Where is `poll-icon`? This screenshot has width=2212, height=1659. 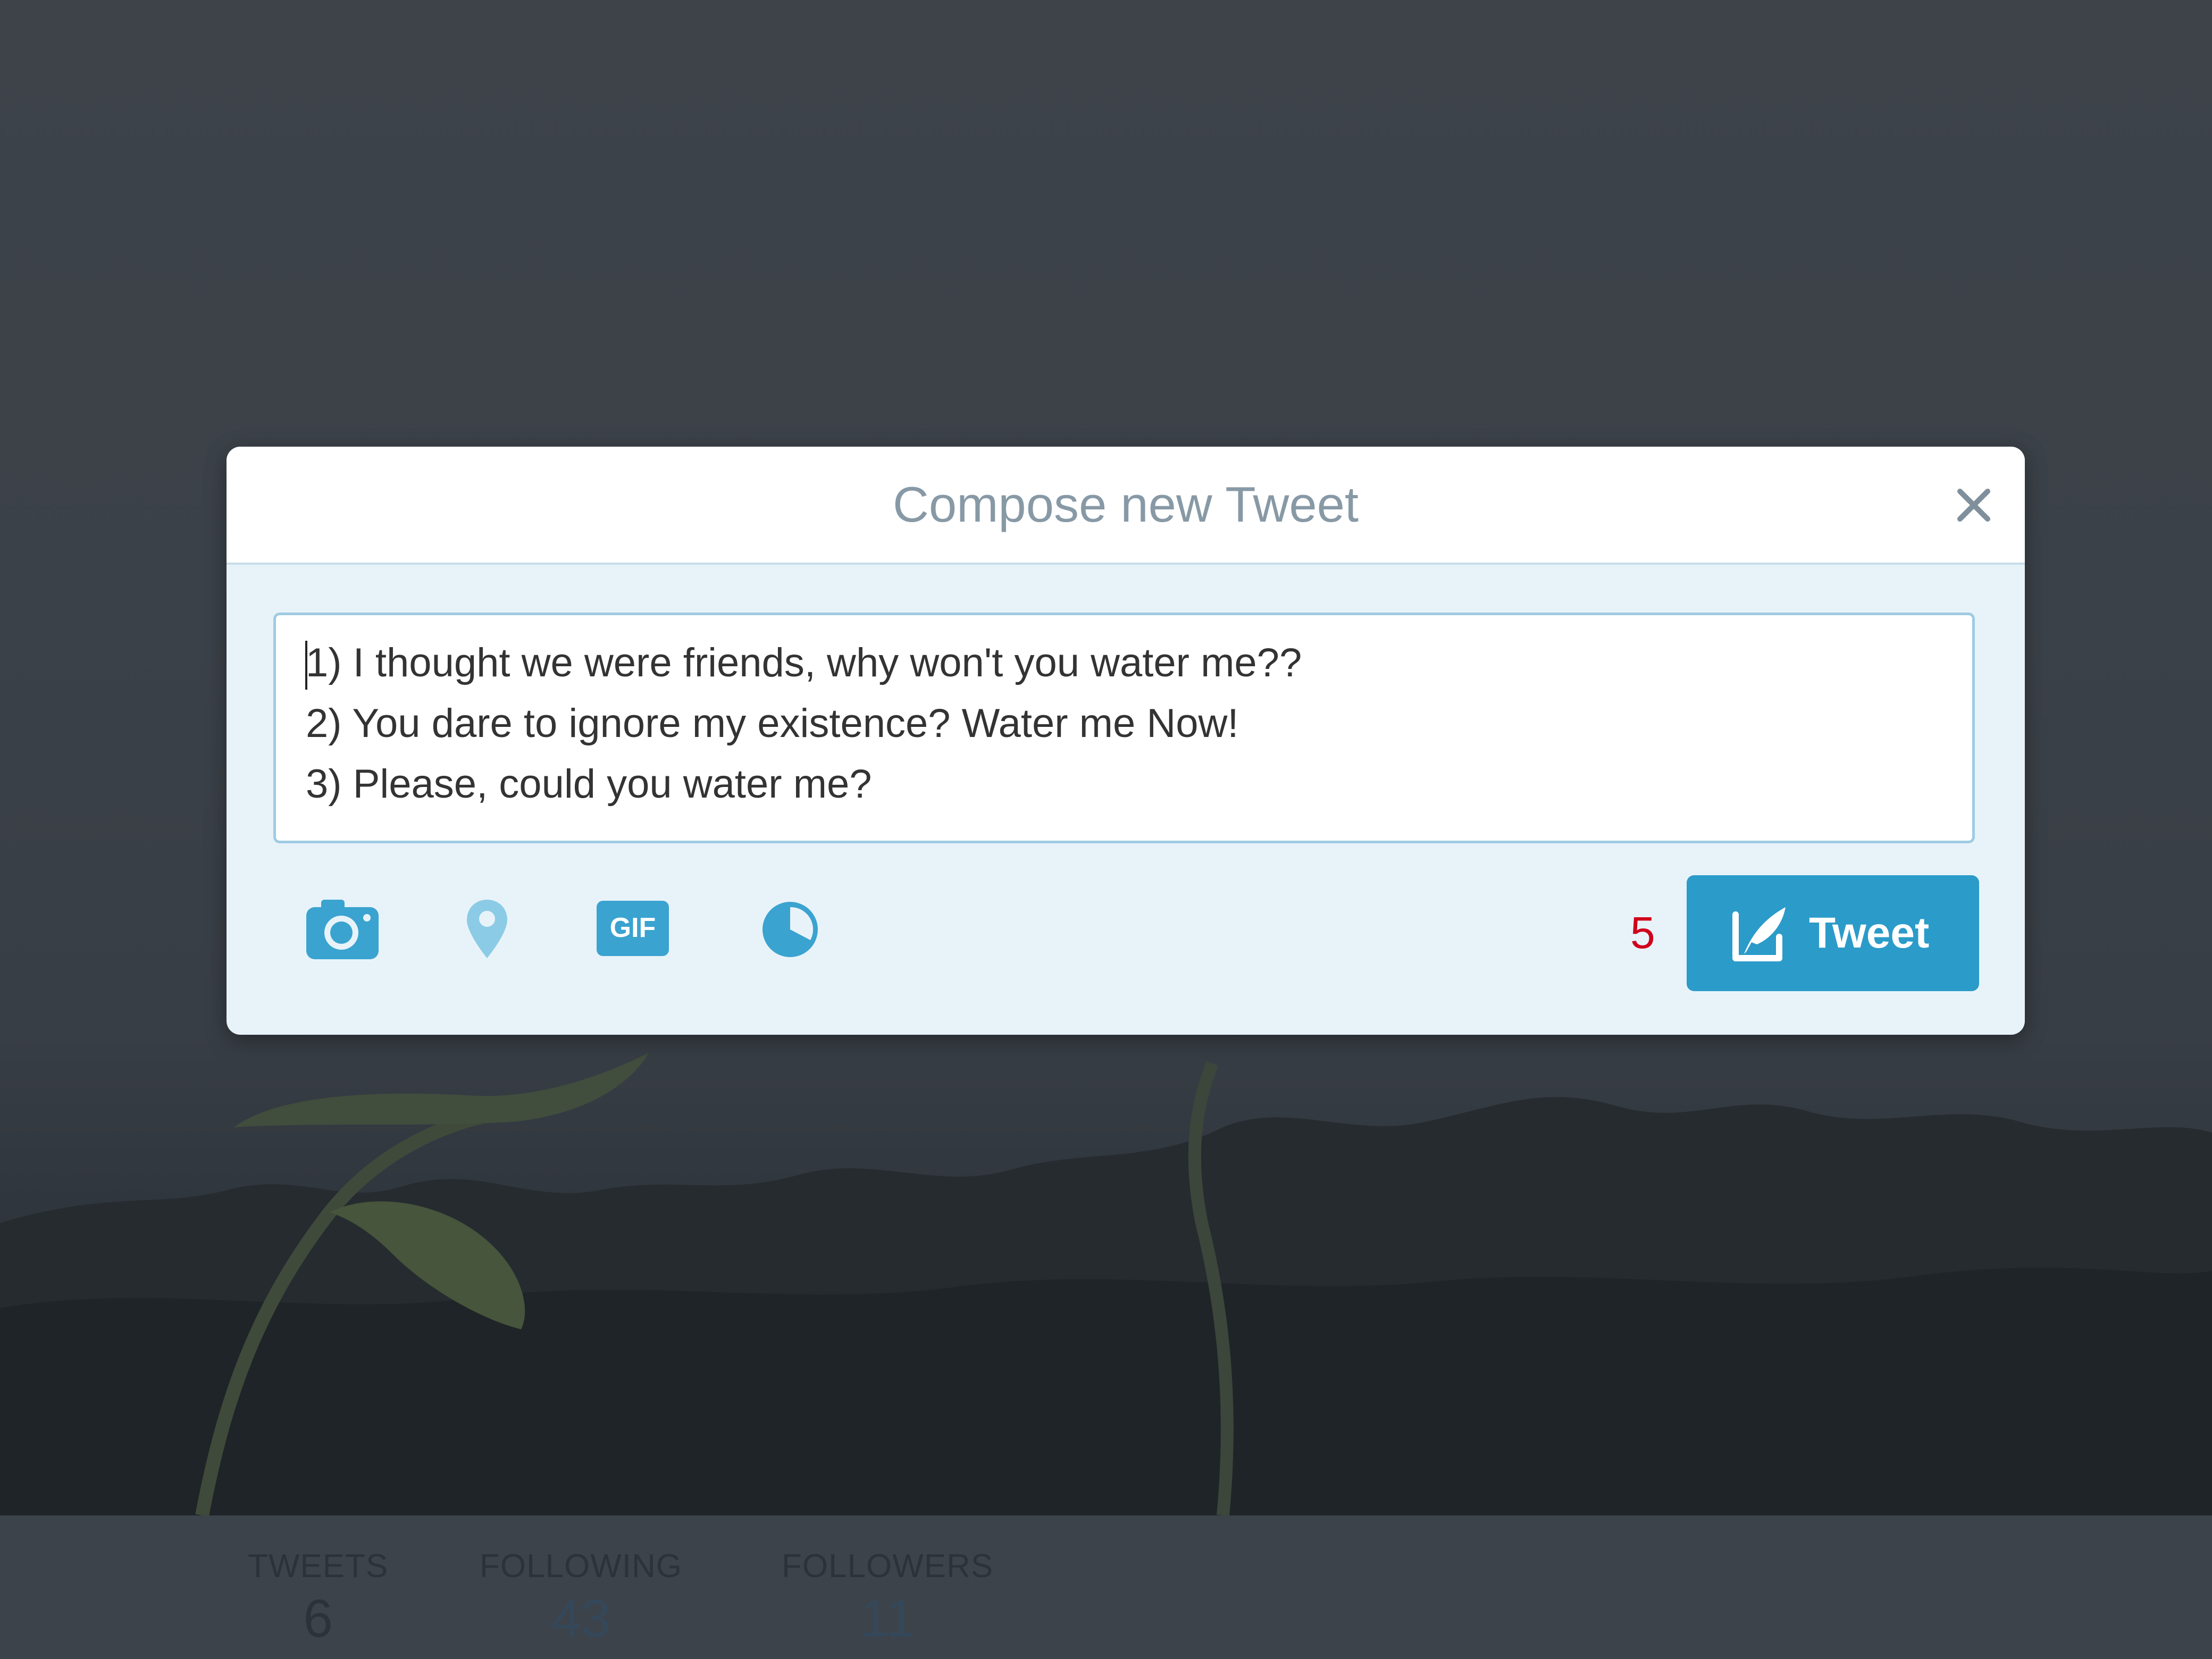 poll-icon is located at coordinates (790, 929).